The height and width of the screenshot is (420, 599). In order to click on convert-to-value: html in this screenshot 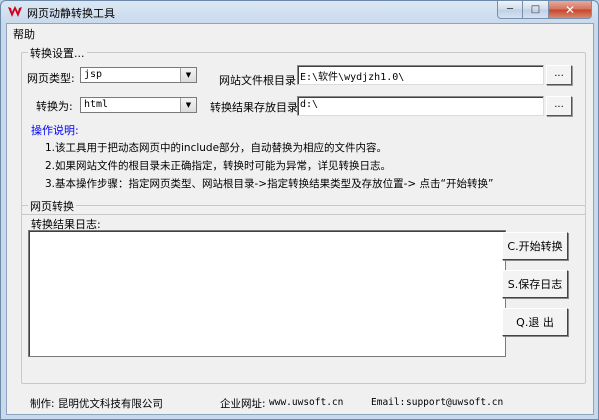, I will do `click(96, 104)`.